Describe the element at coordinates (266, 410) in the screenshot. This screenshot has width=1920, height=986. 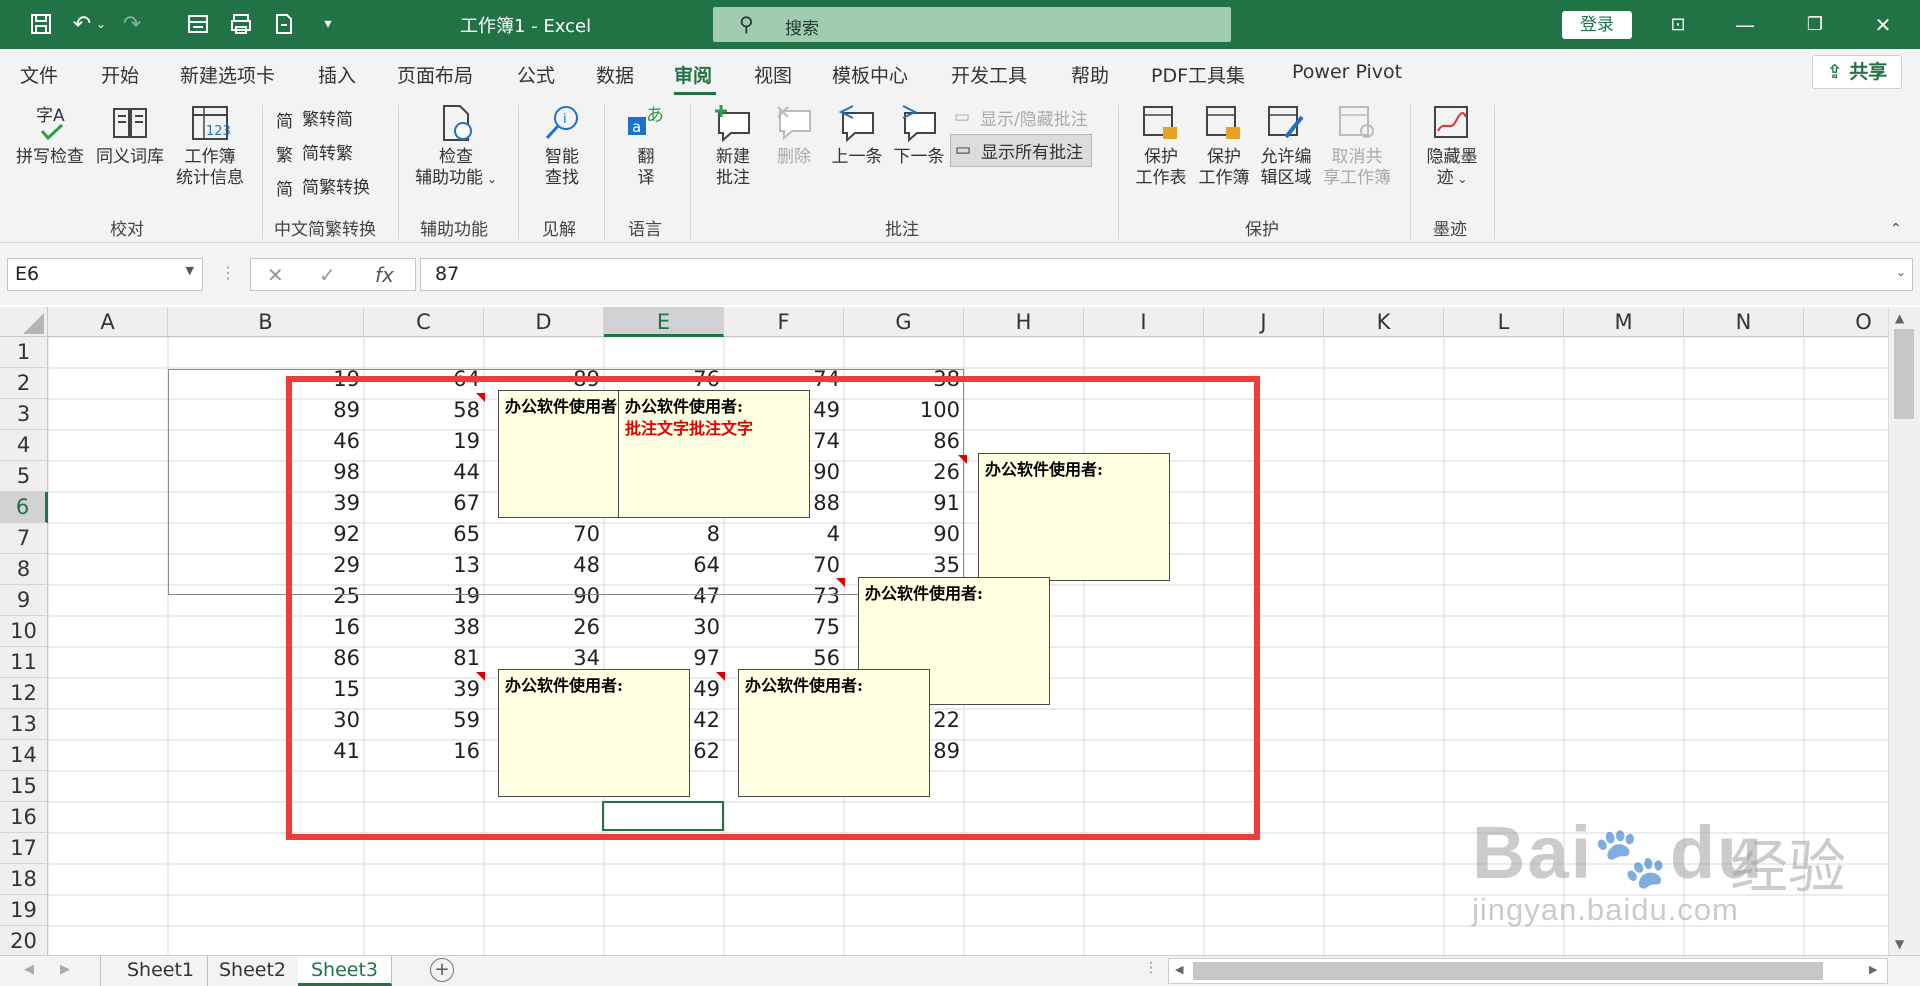
I see `cell-b3: 89` at that location.